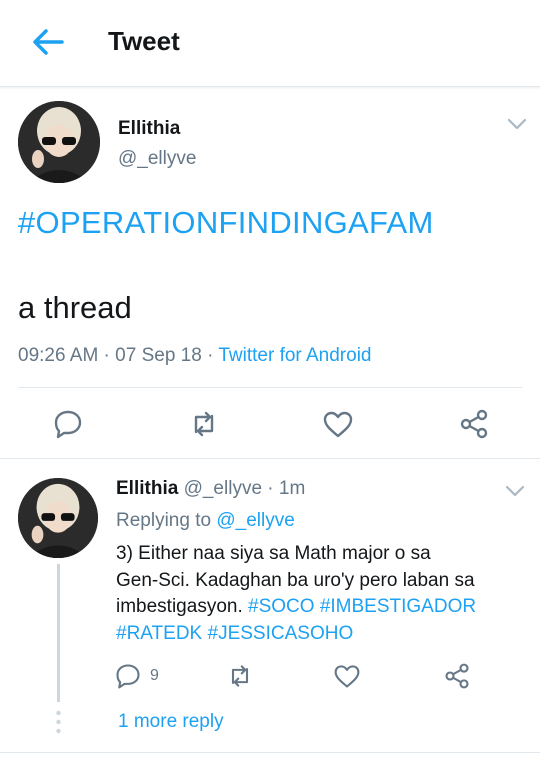 The width and height of the screenshot is (540, 758). What do you see at coordinates (294, 355) in the screenshot?
I see `tweet-source-link: Twitter for Android` at bounding box center [294, 355].